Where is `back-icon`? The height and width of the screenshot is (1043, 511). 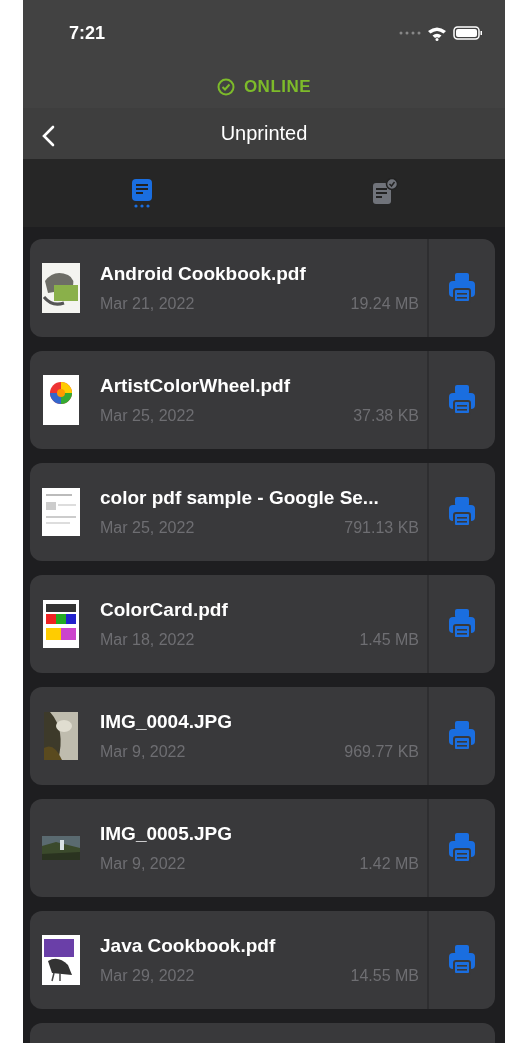 back-icon is located at coordinates (48, 136).